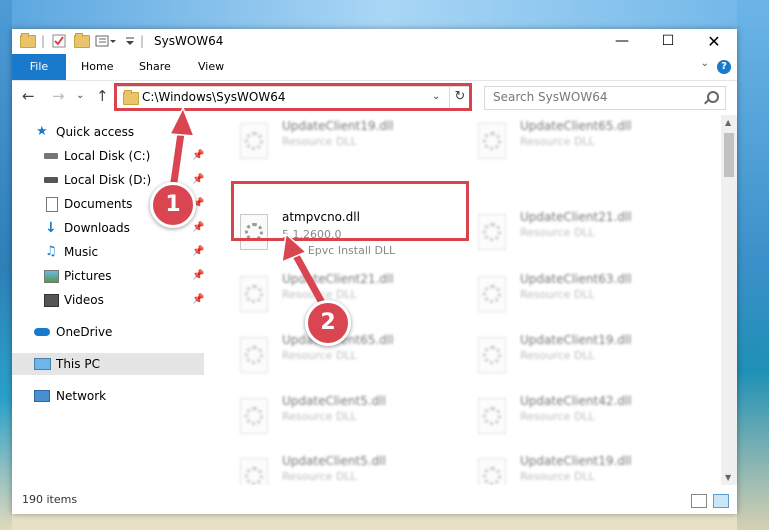  I want to click on annotation-arrows, so click(249, 210).